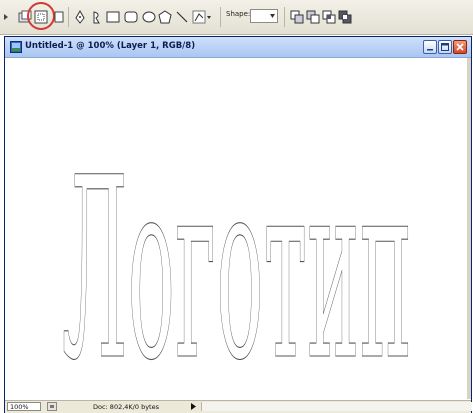 The width and height of the screenshot is (473, 413). Describe the element at coordinates (149, 17) in the screenshot. I see `ellipse-tool-icon` at that location.